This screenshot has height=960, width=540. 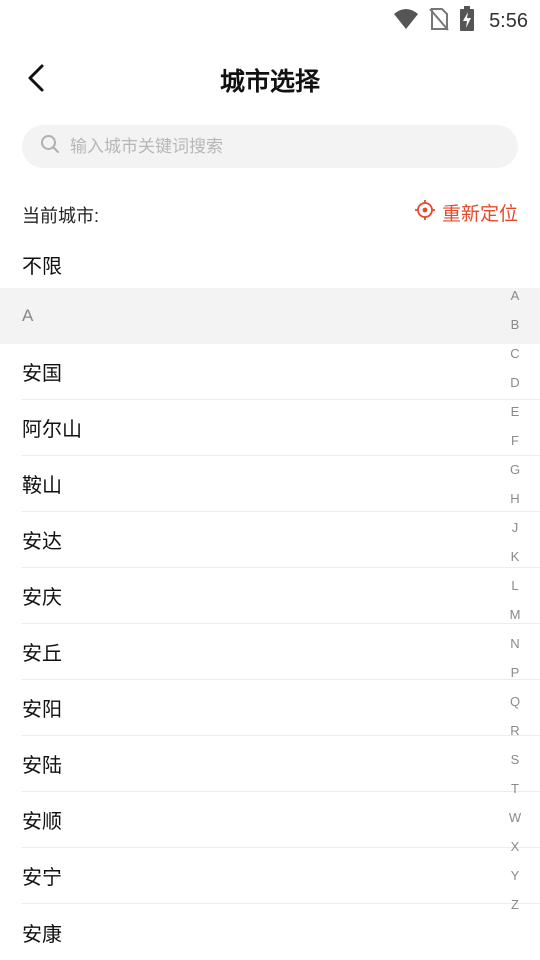 I want to click on index-letter: J, so click(x=515, y=530).